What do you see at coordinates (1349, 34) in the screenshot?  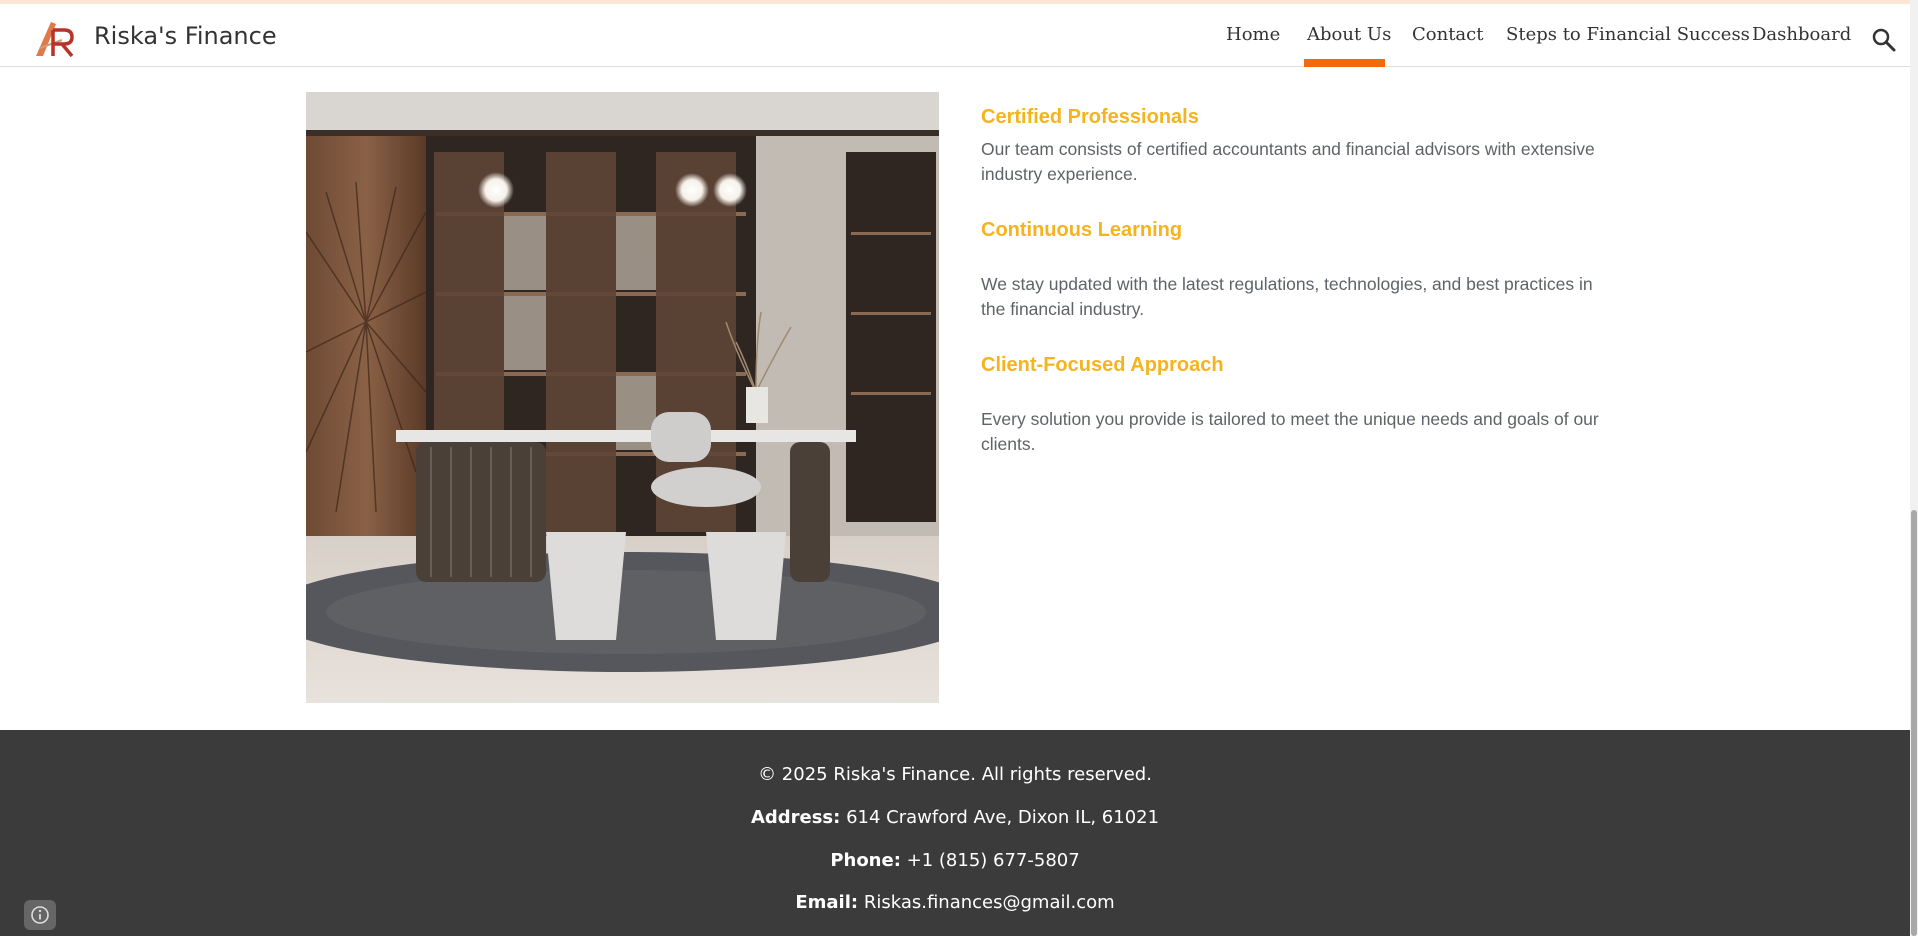 I see `nav-about-us: About Us` at bounding box center [1349, 34].